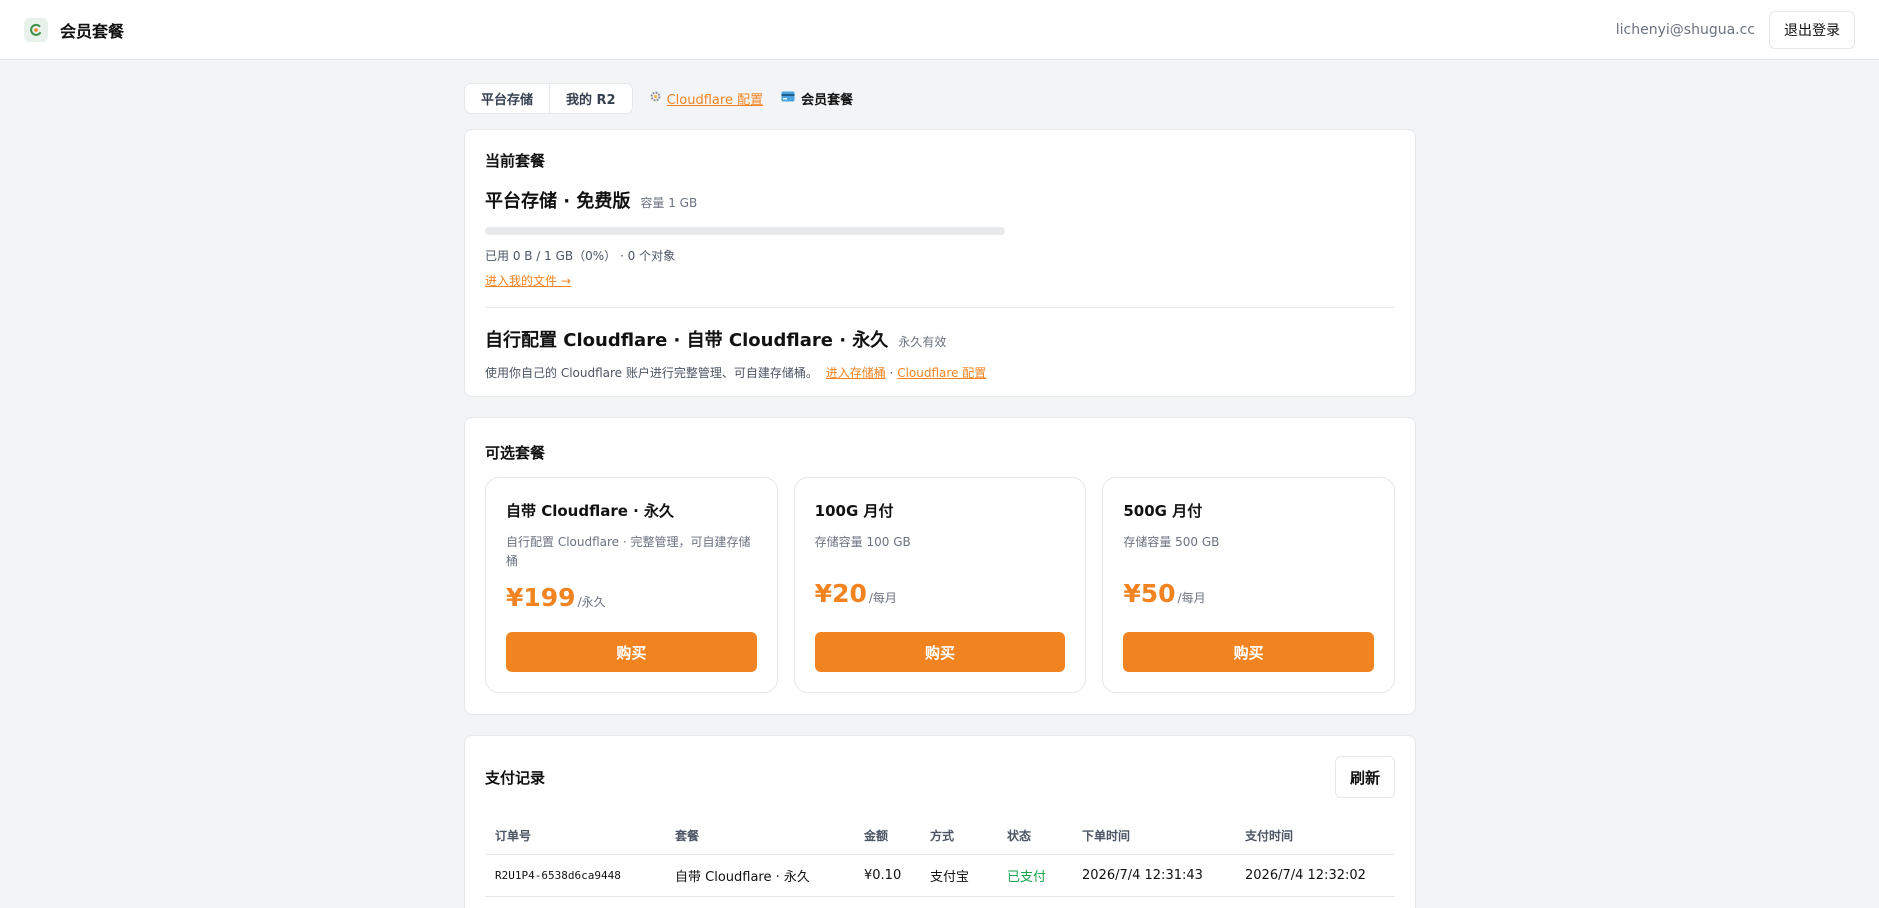 This screenshot has height=908, width=1879. What do you see at coordinates (1685, 29) in the screenshot?
I see `user-email: lichenyi@shugua.cc` at bounding box center [1685, 29].